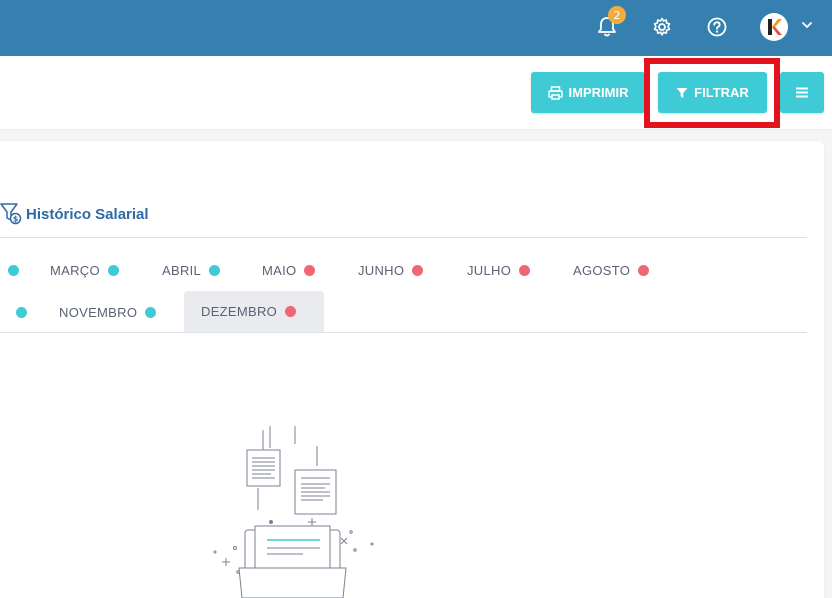  What do you see at coordinates (555, 92) in the screenshot?
I see `printer-icon` at bounding box center [555, 92].